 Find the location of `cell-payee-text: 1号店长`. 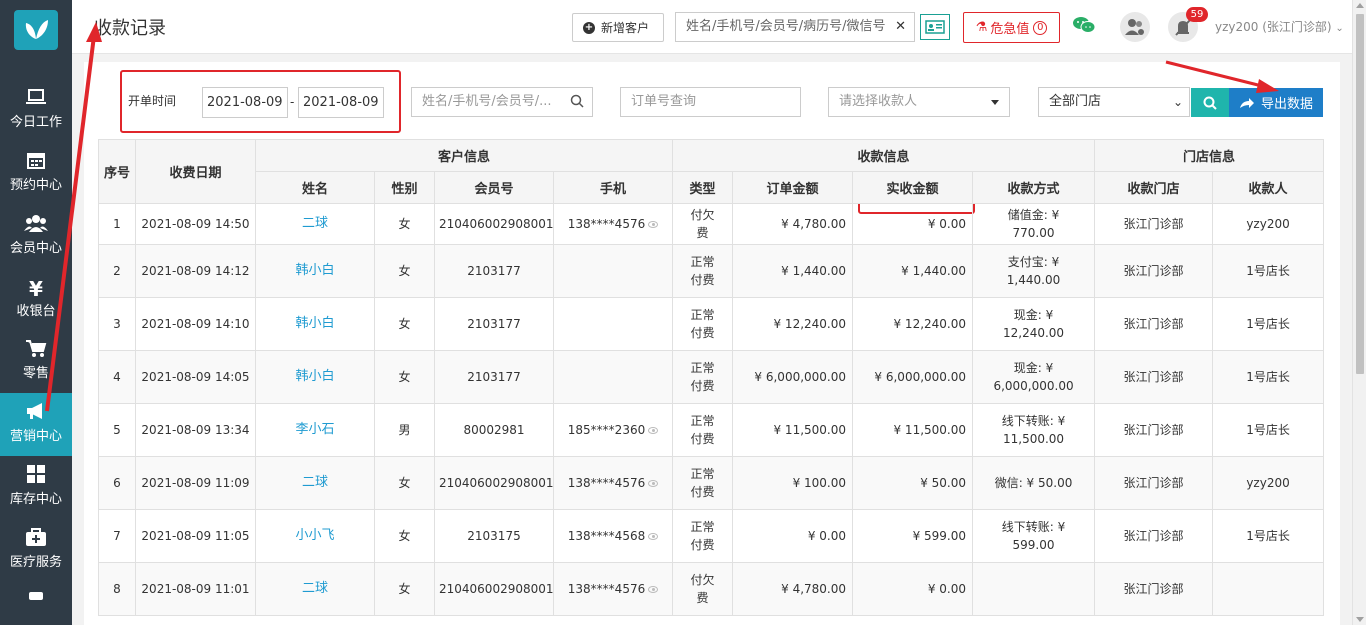

cell-payee-text: 1号店长 is located at coordinates (1268, 324).